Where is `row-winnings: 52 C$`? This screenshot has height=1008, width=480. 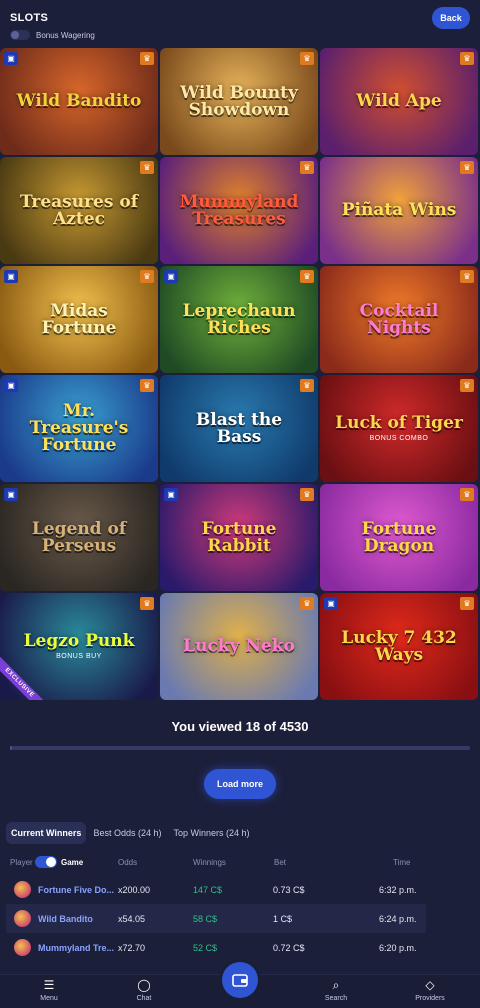 row-winnings: 52 C$ is located at coordinates (205, 948).